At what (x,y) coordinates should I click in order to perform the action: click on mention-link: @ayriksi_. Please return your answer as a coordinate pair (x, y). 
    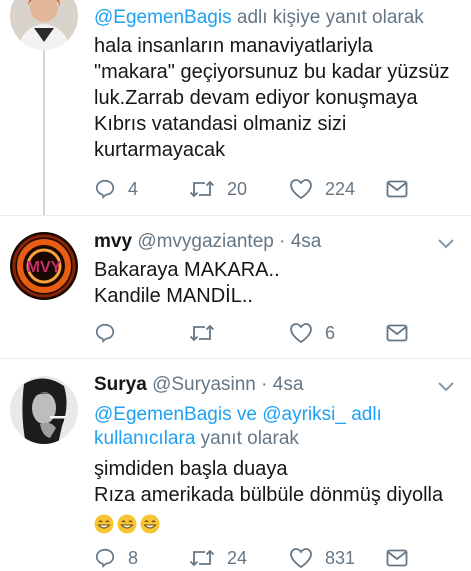
    Looking at the image, I should click on (304, 414).